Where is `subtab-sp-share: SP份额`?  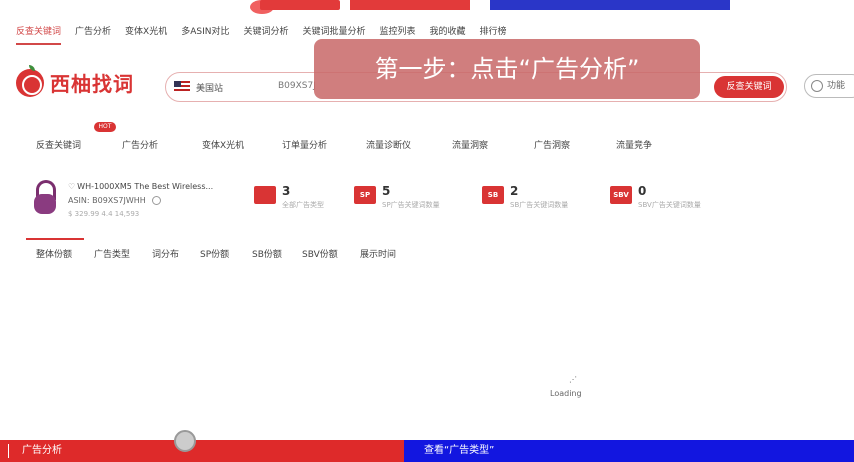 subtab-sp-share: SP份额 is located at coordinates (214, 253).